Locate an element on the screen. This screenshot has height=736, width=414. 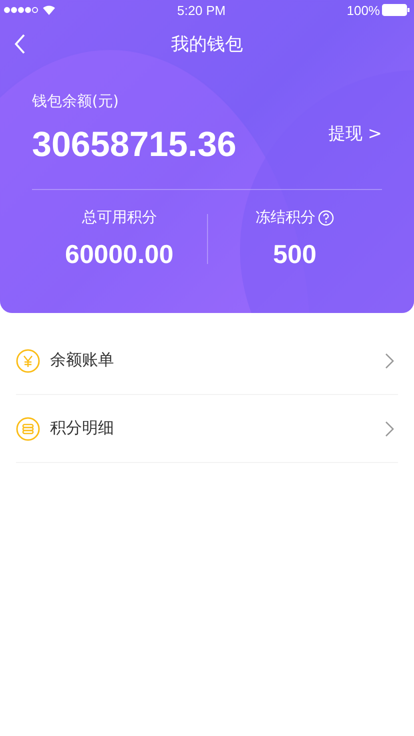
stat-label: 冻结积分 is located at coordinates (285, 217).